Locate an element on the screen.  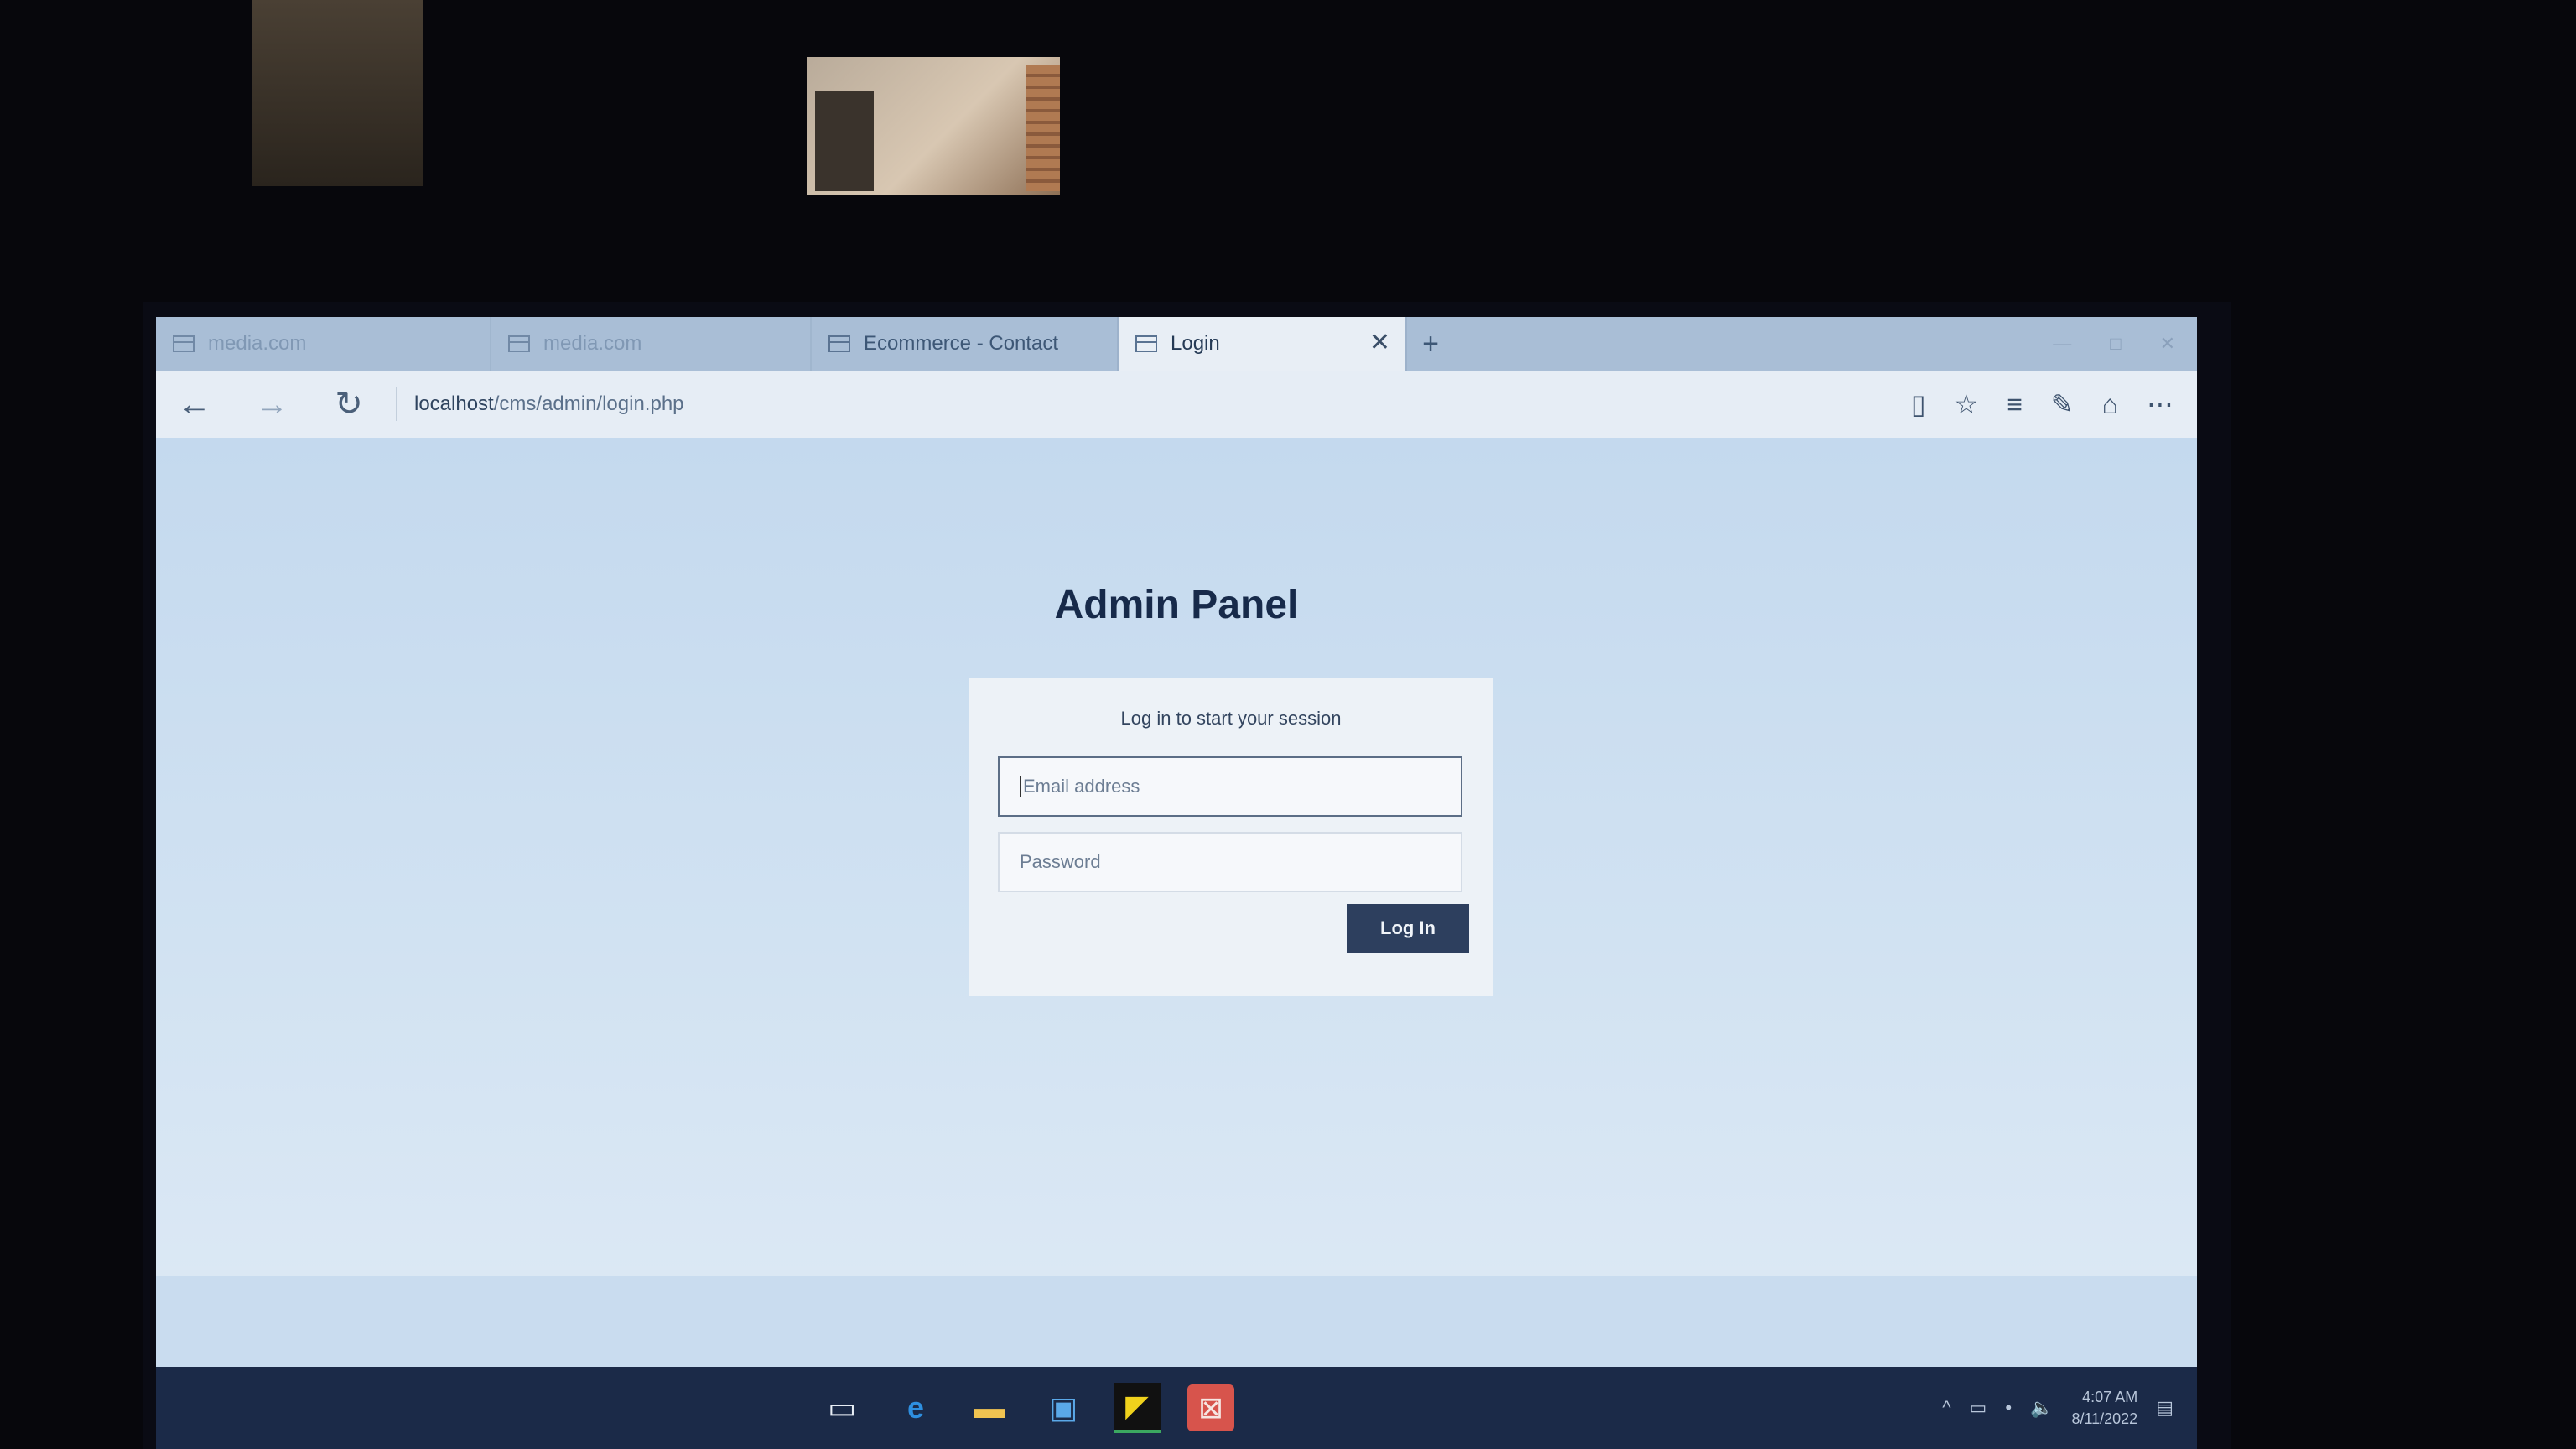
network-icon: • is located at coordinates (2008, 1408).